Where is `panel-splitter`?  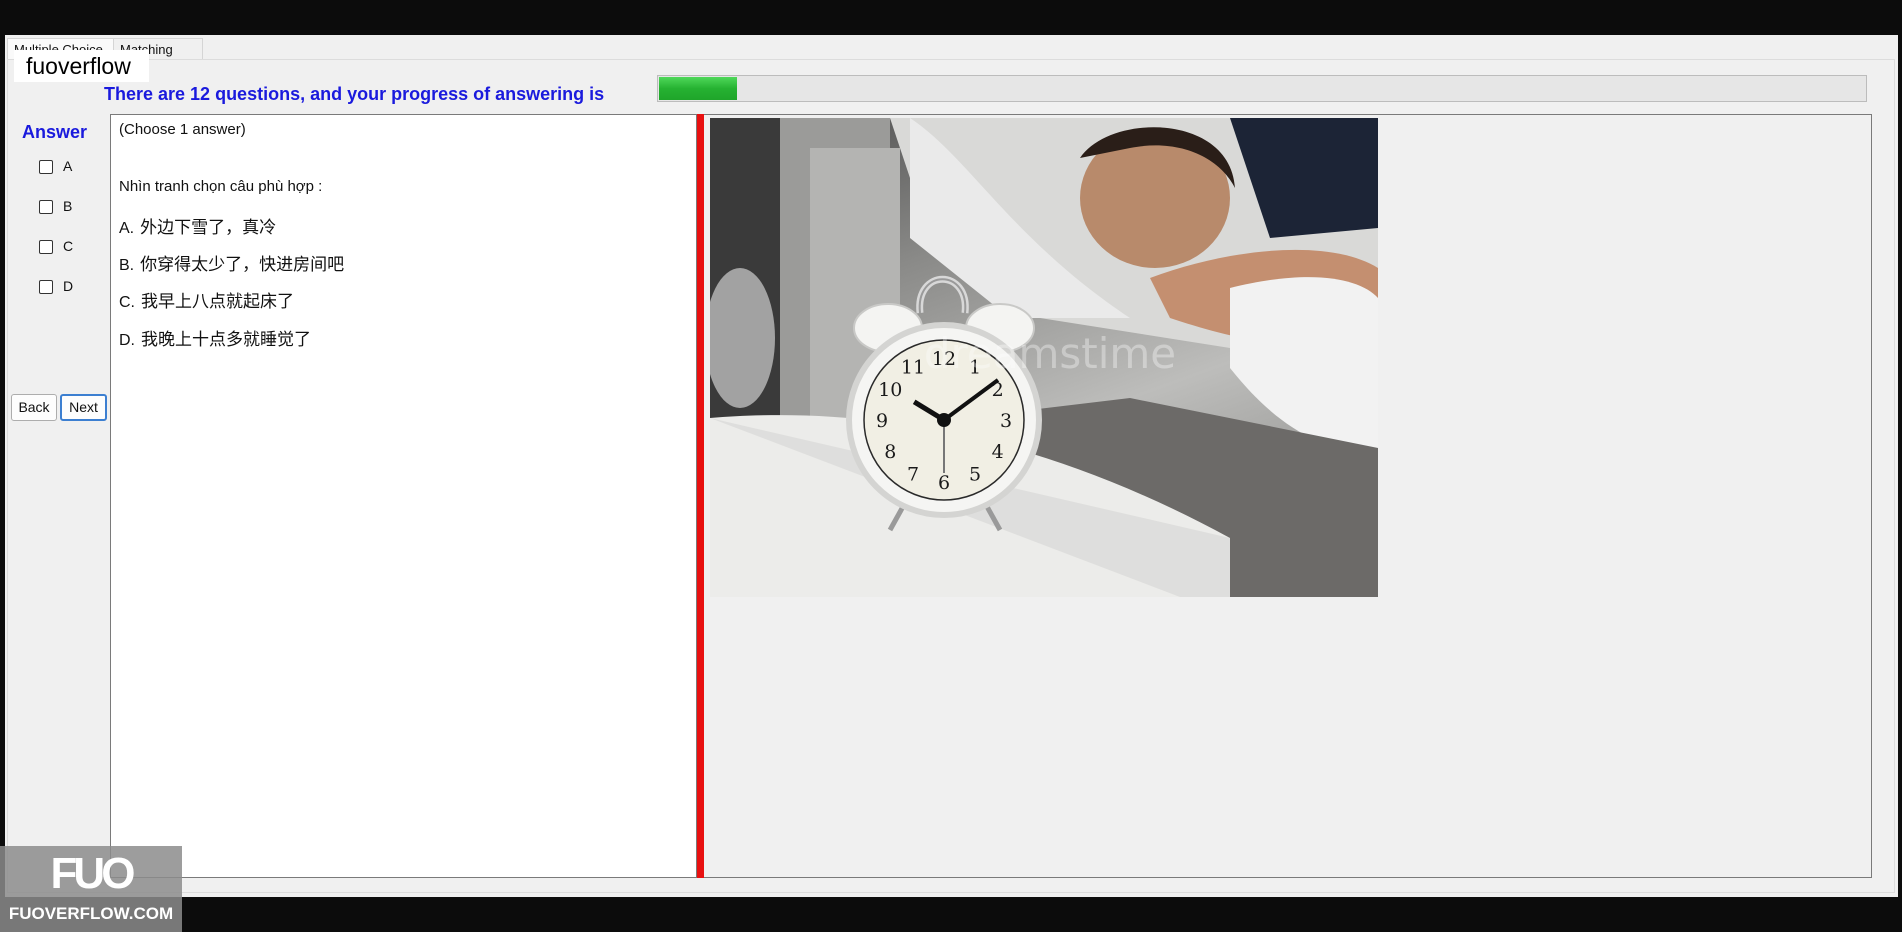 panel-splitter is located at coordinates (700, 496).